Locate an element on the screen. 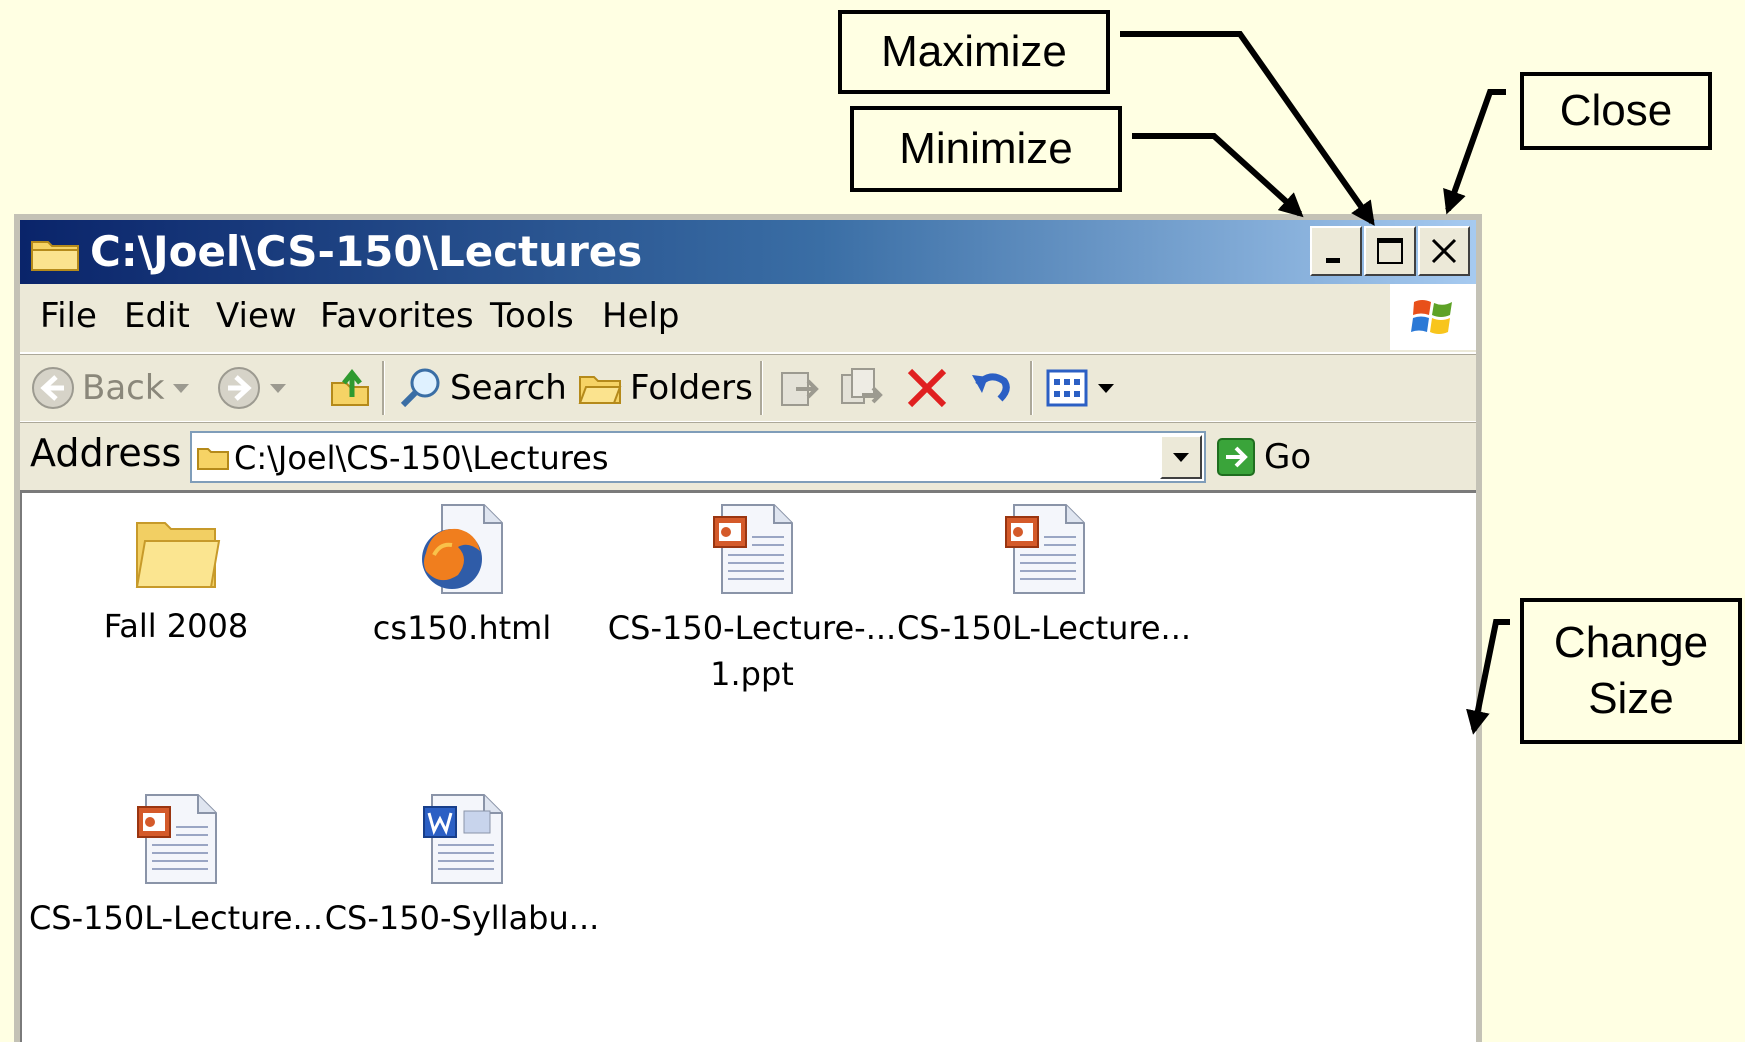 The height and width of the screenshot is (1042, 1745). minimize-arrow is located at coordinates (1218, 175).